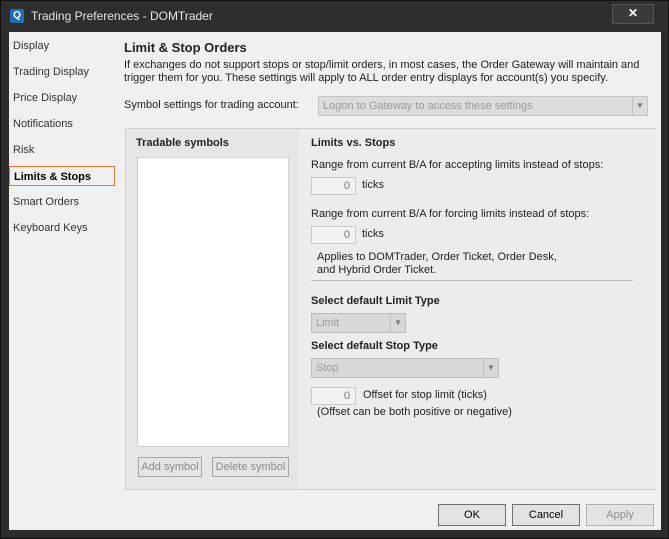  What do you see at coordinates (472, 515) in the screenshot?
I see `ok-button: OK` at bounding box center [472, 515].